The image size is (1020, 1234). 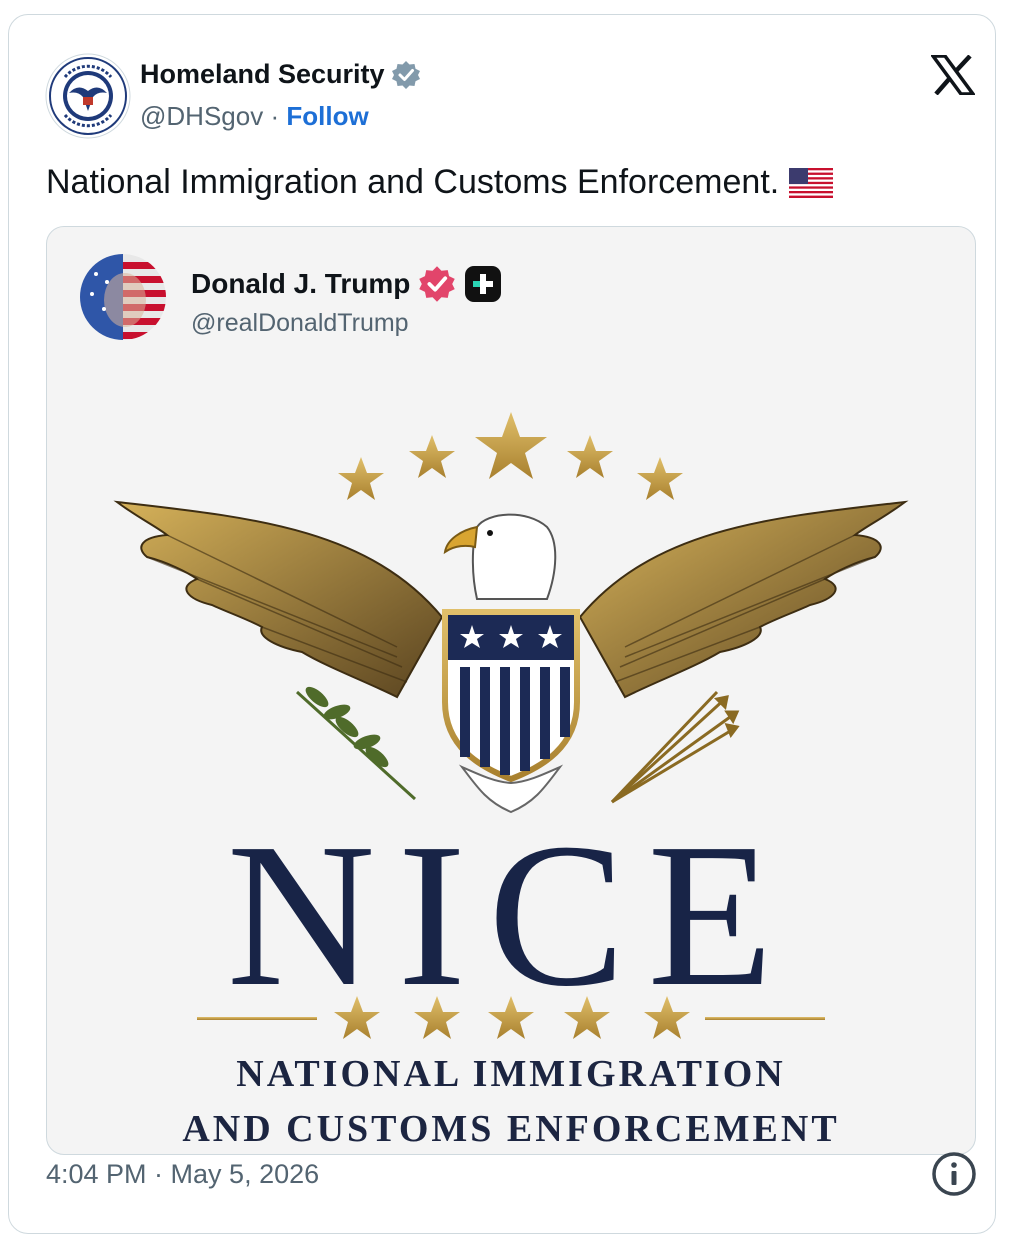 I want to click on author-handle-row: @DHSgov · Follow, so click(x=254, y=116).